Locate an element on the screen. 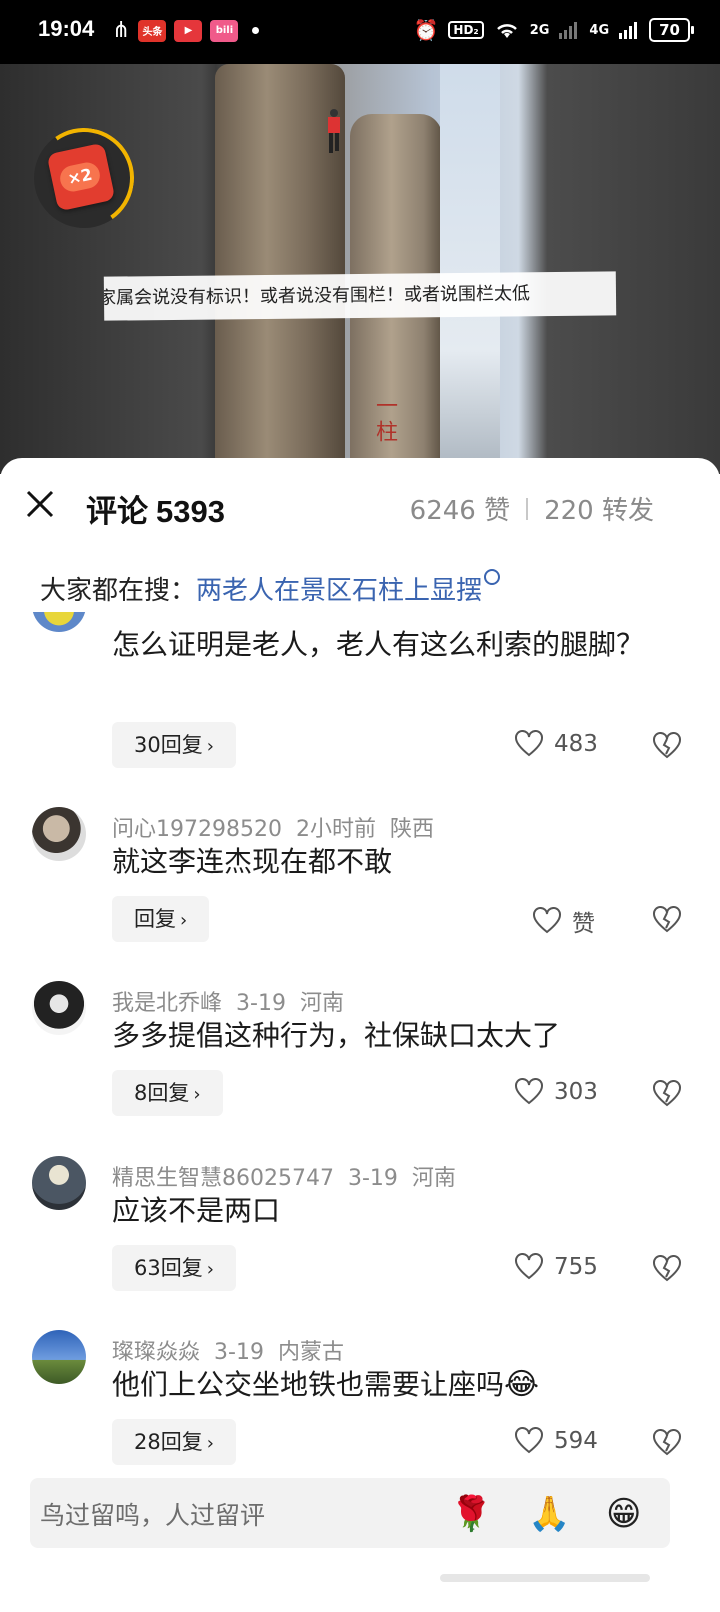 The image size is (720, 1612). reply-button: 8回复 › is located at coordinates (167, 1093).